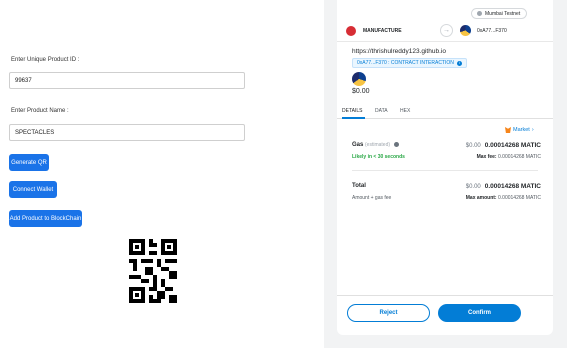 Image resolution: width=567 pixels, height=348 pixels. Describe the element at coordinates (153, 271) in the screenshot. I see `qr-code-image` at that location.